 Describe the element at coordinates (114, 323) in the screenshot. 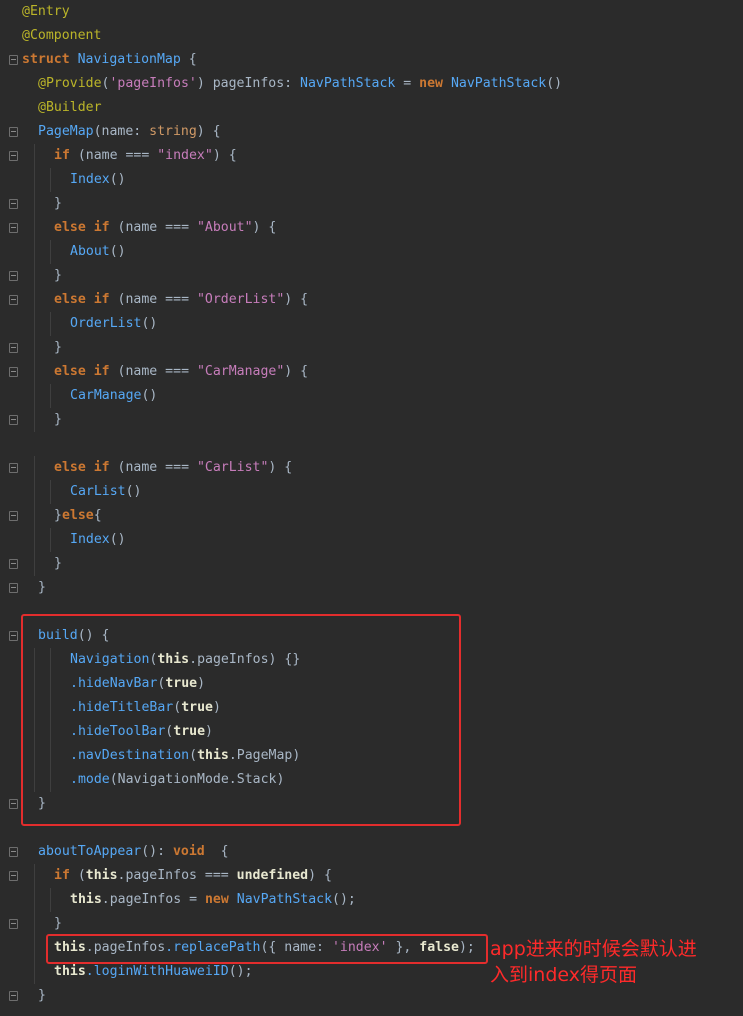

I see `code-text: OrderList()` at that location.